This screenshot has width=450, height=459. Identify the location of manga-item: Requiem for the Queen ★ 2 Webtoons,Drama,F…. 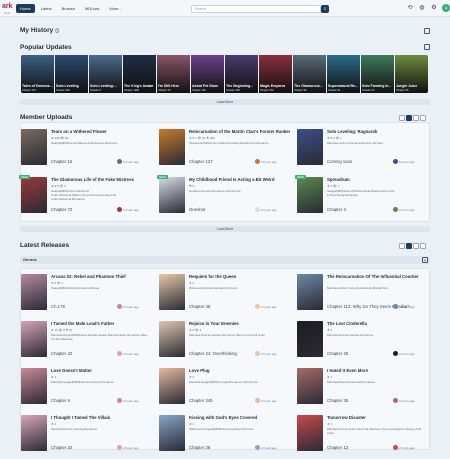
(223, 296).